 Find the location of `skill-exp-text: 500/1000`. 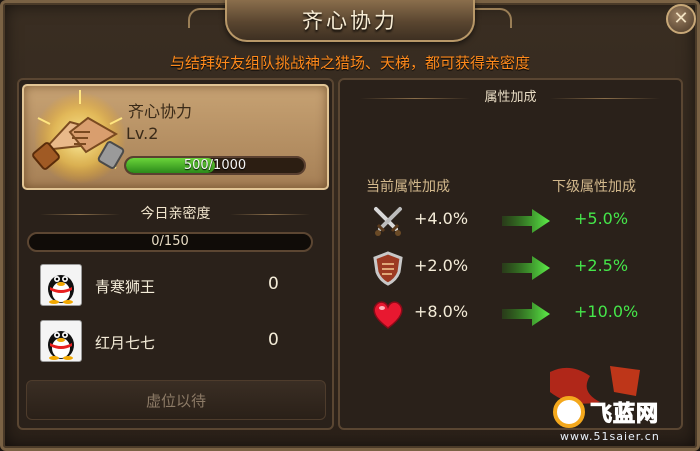

skill-exp-text: 500/1000 is located at coordinates (215, 165).